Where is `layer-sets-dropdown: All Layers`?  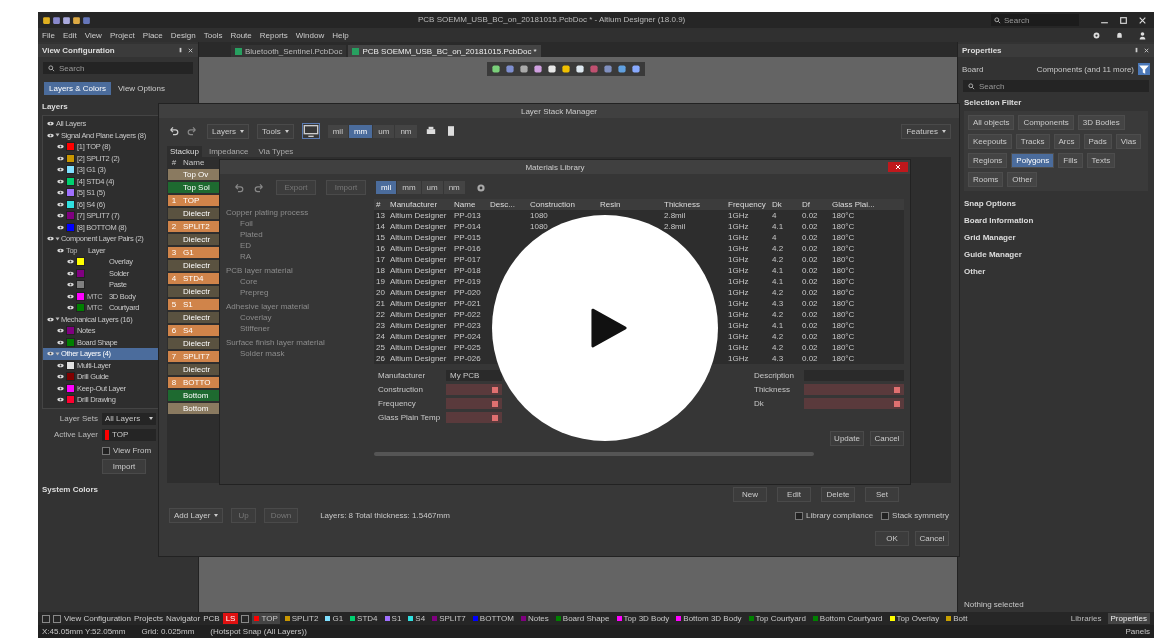 layer-sets-dropdown: All Layers is located at coordinates (129, 418).